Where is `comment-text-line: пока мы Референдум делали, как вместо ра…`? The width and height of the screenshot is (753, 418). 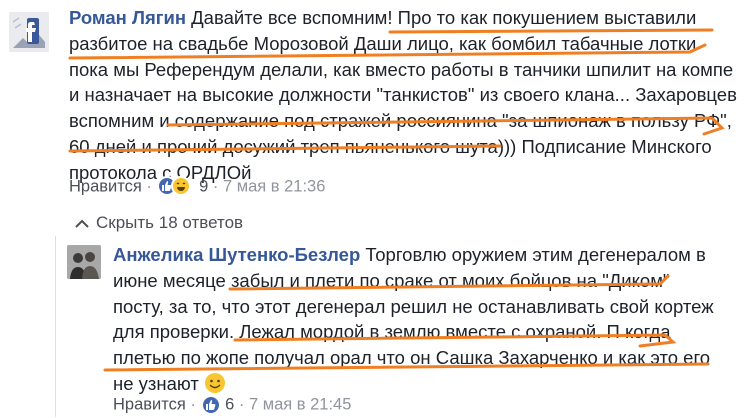 comment-text-line: пока мы Референдум делали, как вместо ра… is located at coordinates (401, 69).